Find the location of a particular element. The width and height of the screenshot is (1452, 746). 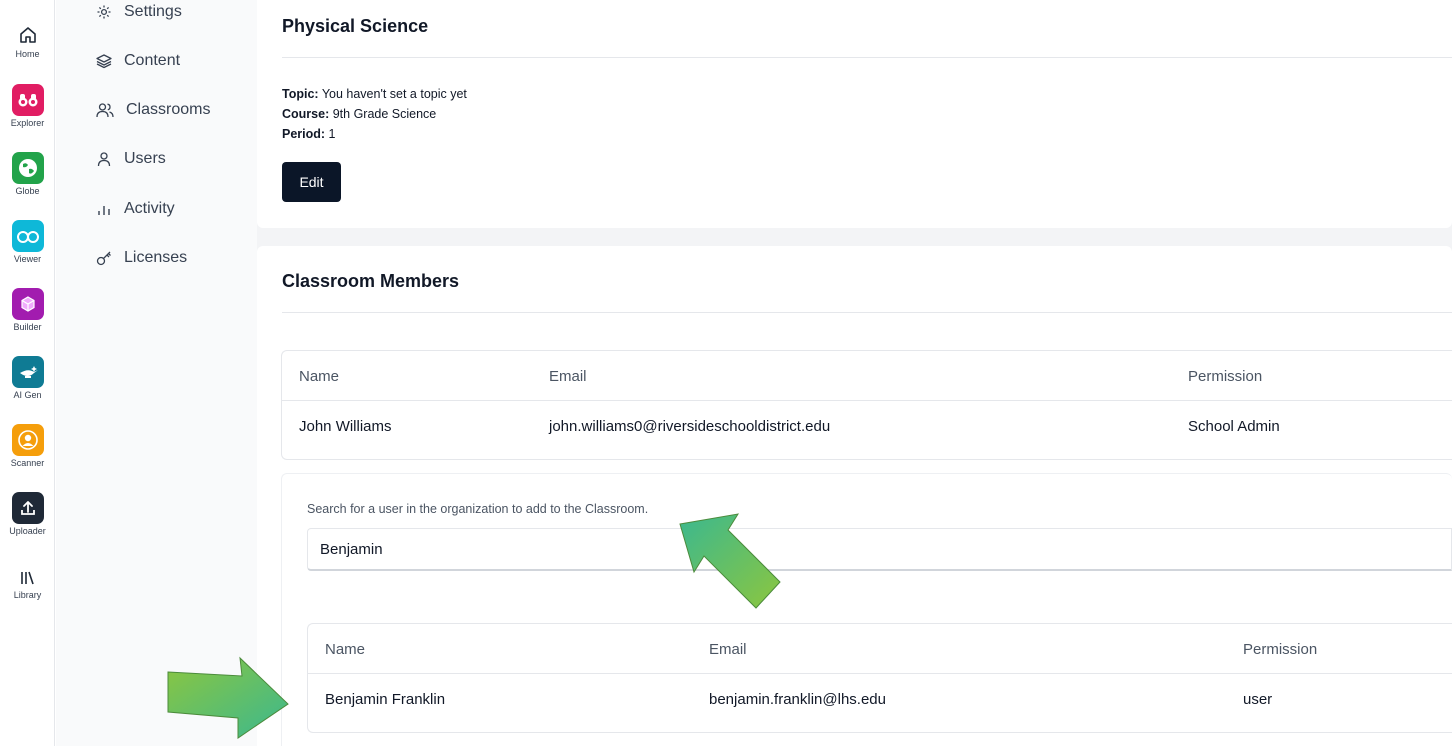

rail-label: Viewer is located at coordinates (27, 259).